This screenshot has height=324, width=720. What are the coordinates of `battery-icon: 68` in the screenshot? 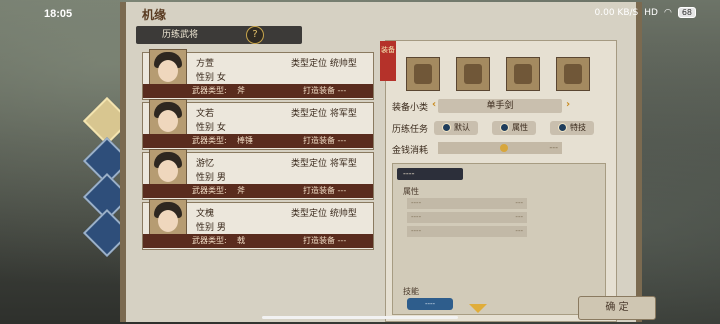 It's located at (686, 12).